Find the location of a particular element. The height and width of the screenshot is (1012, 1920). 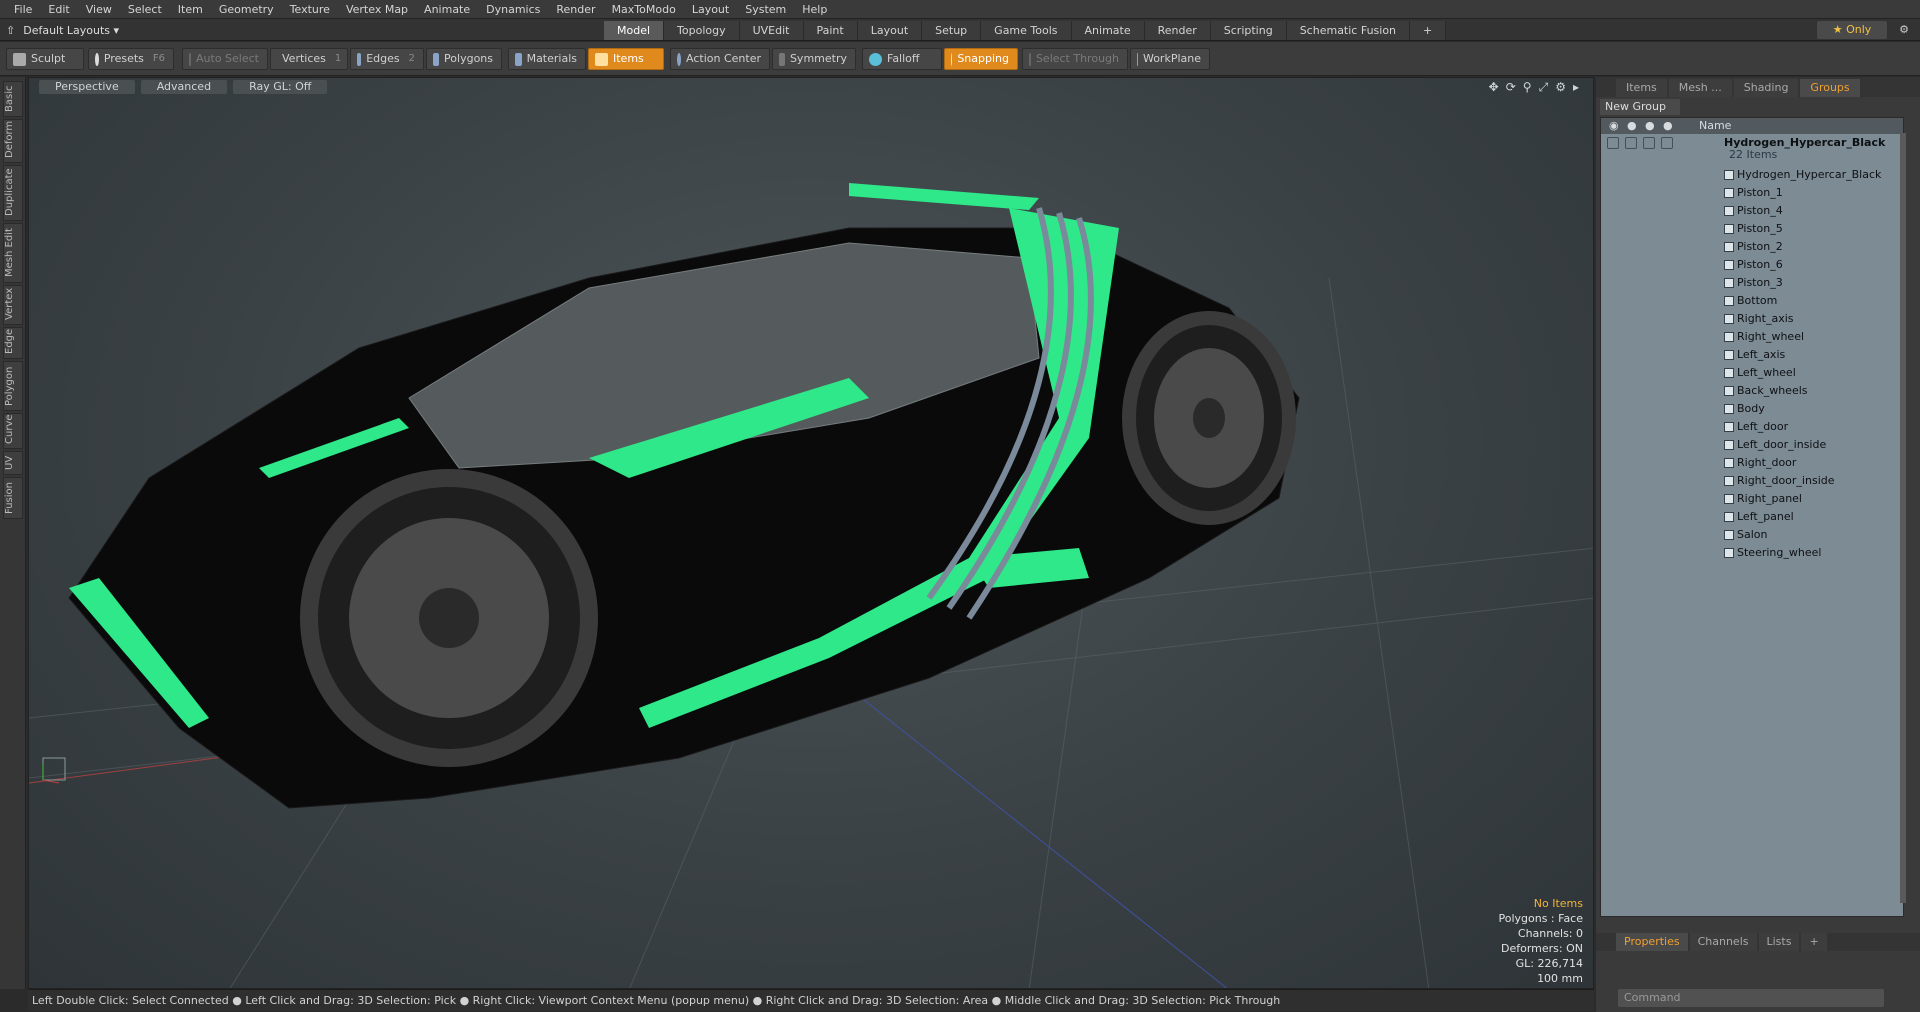

list-item: Body is located at coordinates (1752, 409).